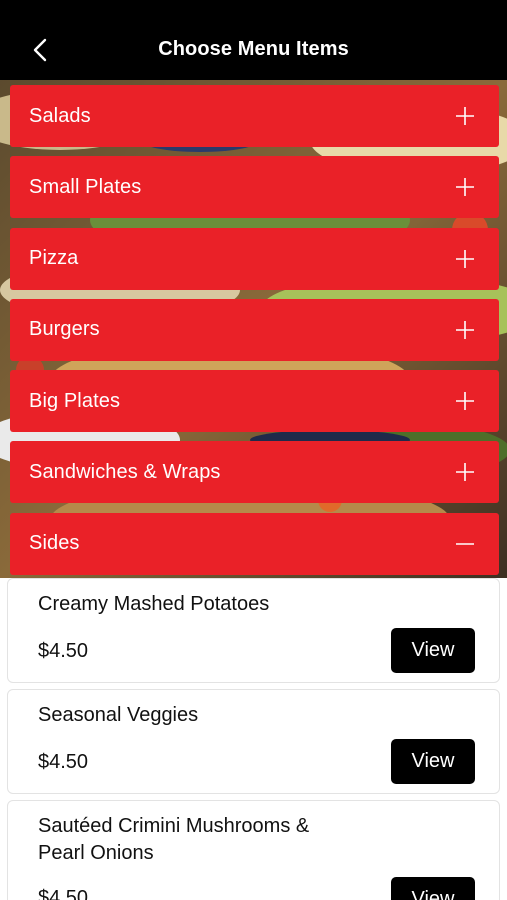 Image resolution: width=507 pixels, height=900 pixels. Describe the element at coordinates (254, 258) in the screenshot. I see `category-pizza: Pizza` at that location.